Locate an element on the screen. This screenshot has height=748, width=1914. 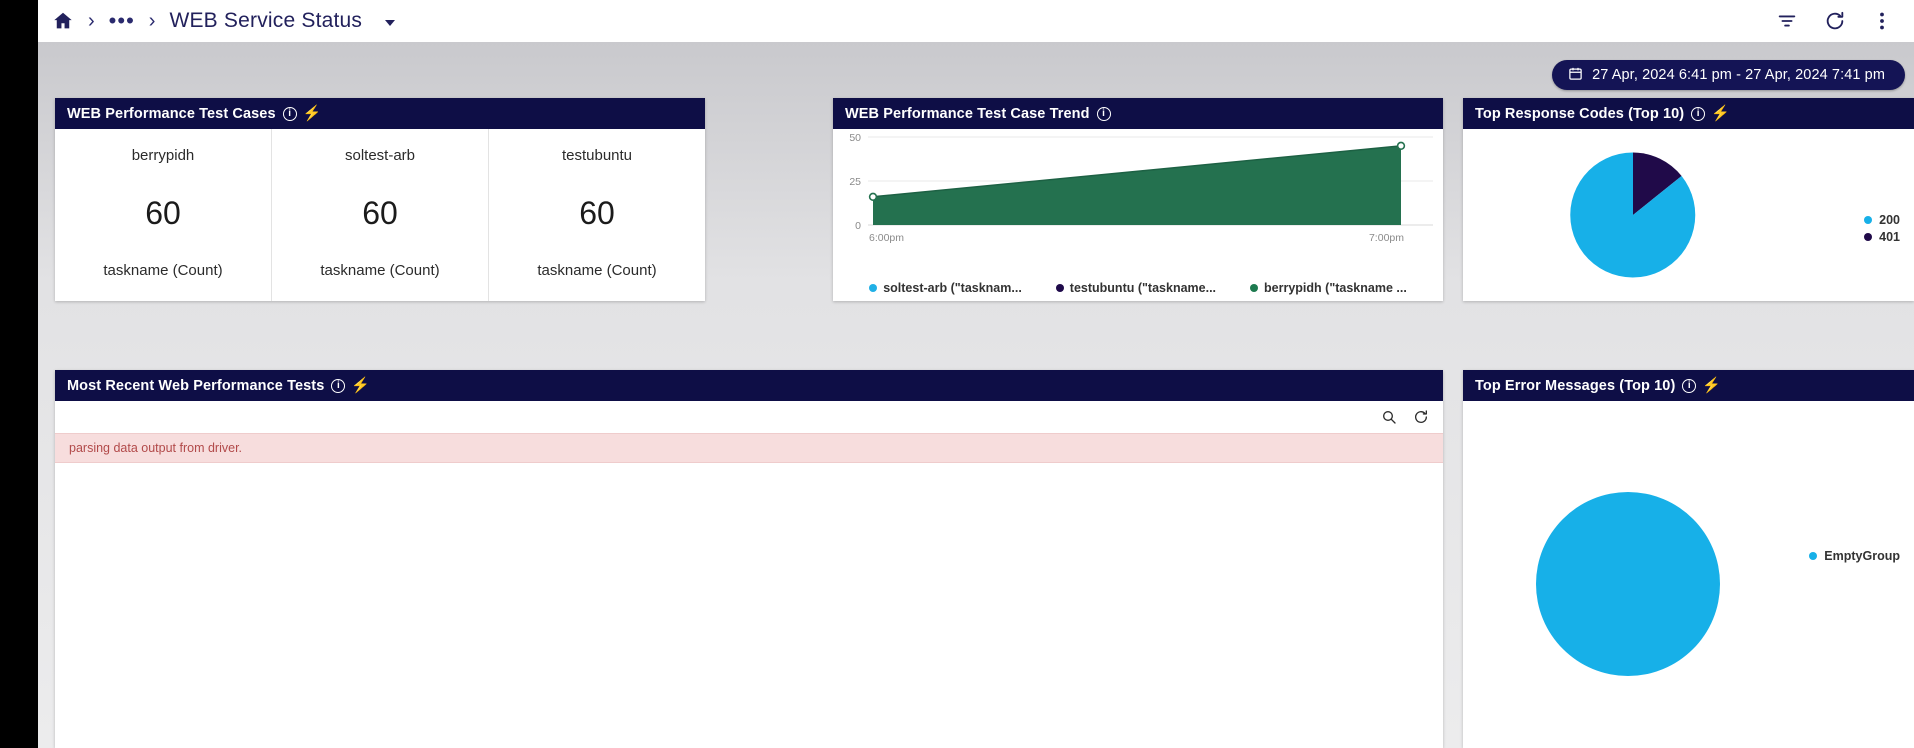
area-chart: 50 25 0 6:00pm 7:00pm is located at coordinates (1138, 196).